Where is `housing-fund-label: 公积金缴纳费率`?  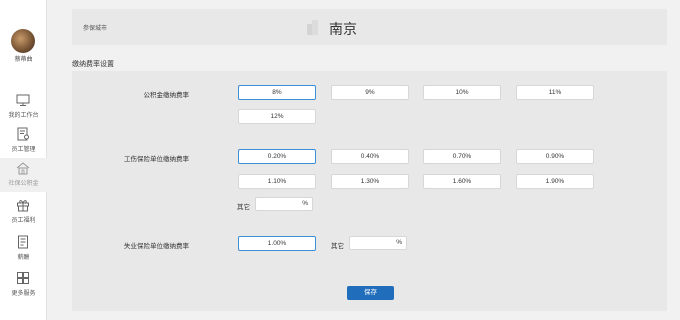
housing-fund-label: 公积金缴纳费率 is located at coordinates (166, 95).